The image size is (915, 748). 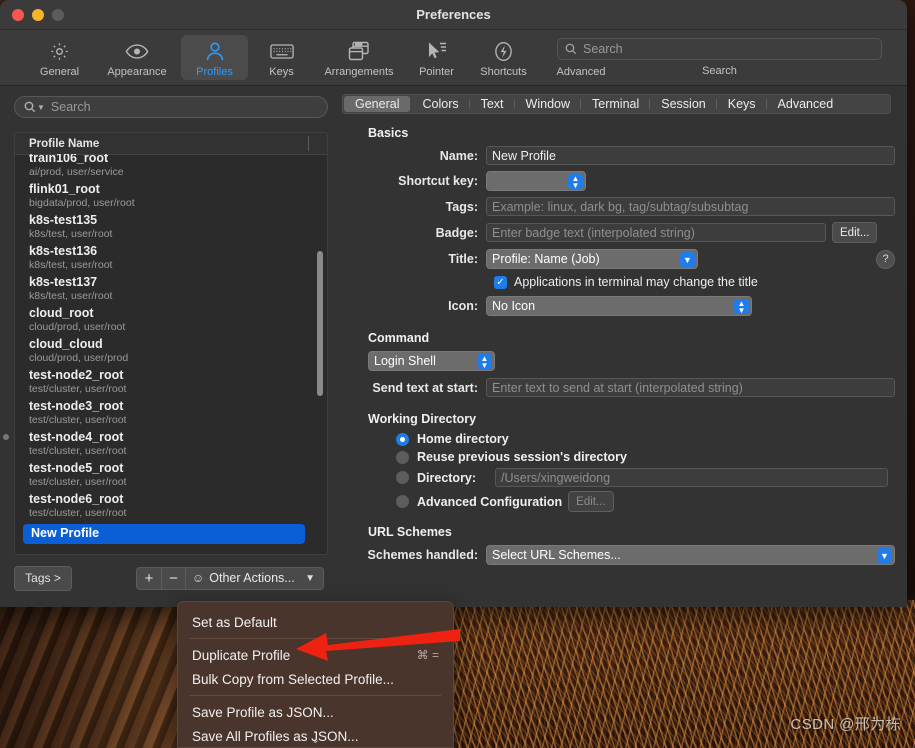 What do you see at coordinates (436, 57) in the screenshot?
I see `toolbar-item-pointer: Pointer` at bounding box center [436, 57].